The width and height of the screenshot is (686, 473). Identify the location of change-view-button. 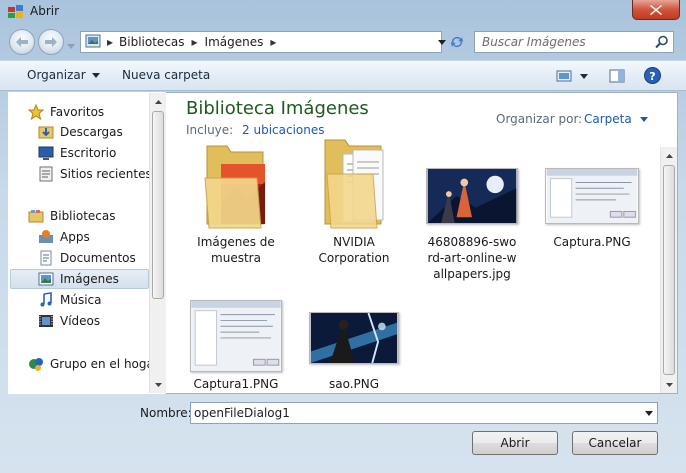
(572, 76).